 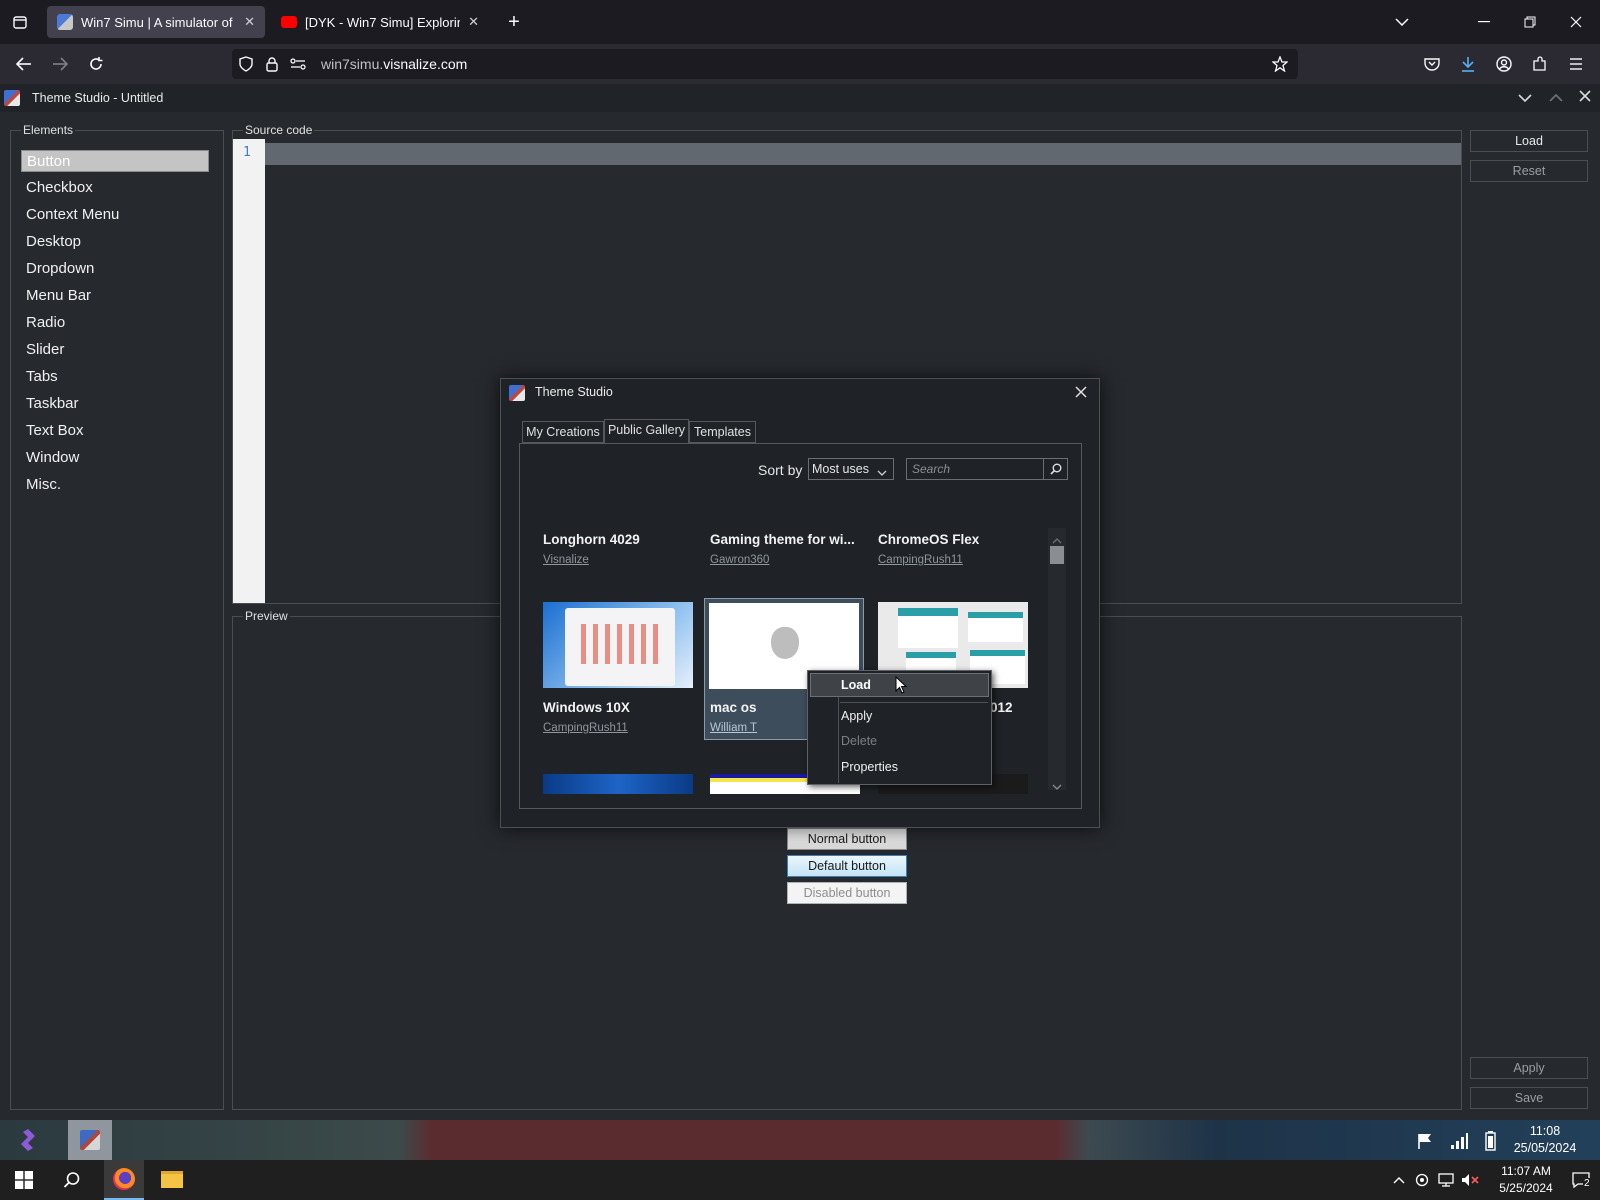 I want to click on account-icon, so click(x=1504, y=64).